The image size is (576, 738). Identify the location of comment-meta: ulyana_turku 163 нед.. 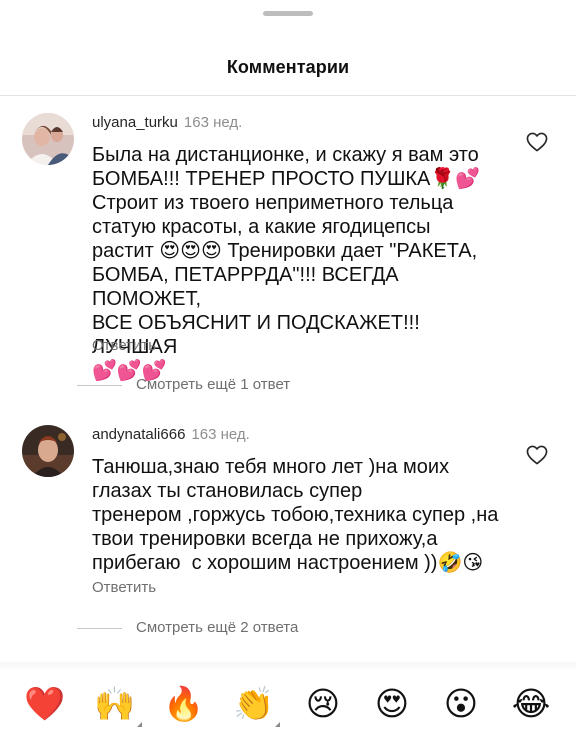
(167, 122).